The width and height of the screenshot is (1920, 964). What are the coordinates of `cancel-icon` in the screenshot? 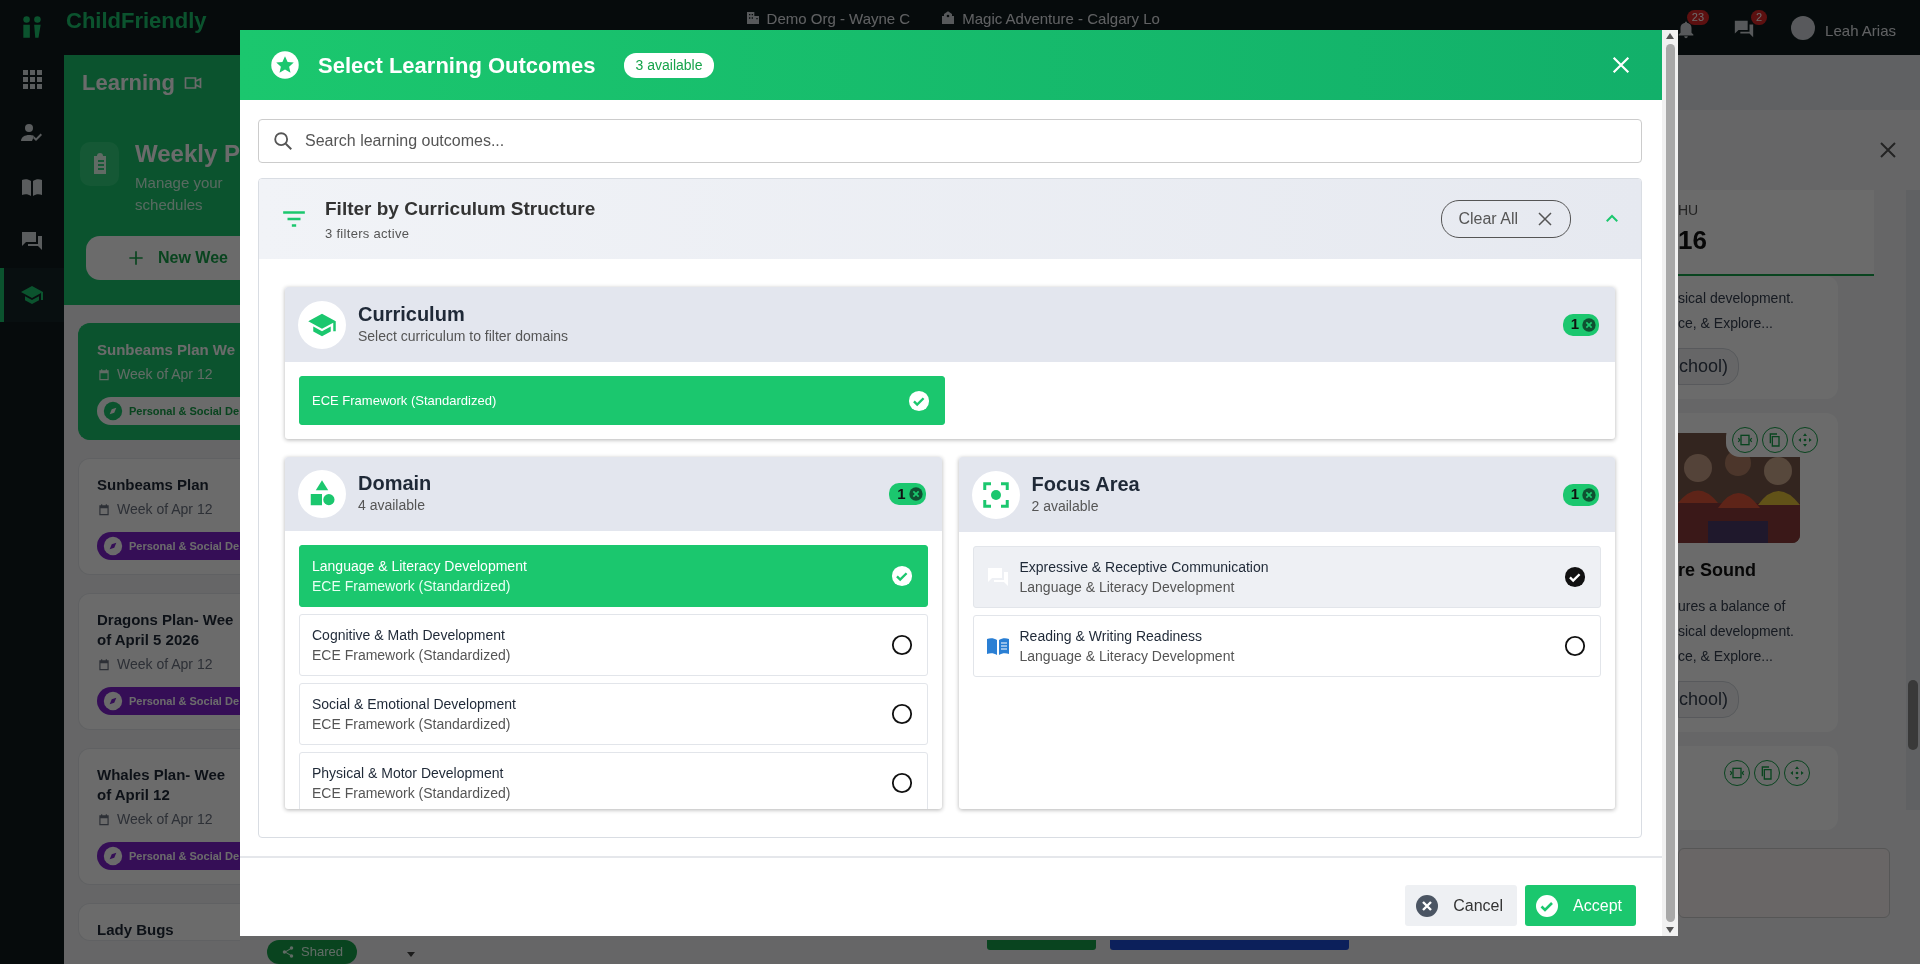 It's located at (1427, 905).